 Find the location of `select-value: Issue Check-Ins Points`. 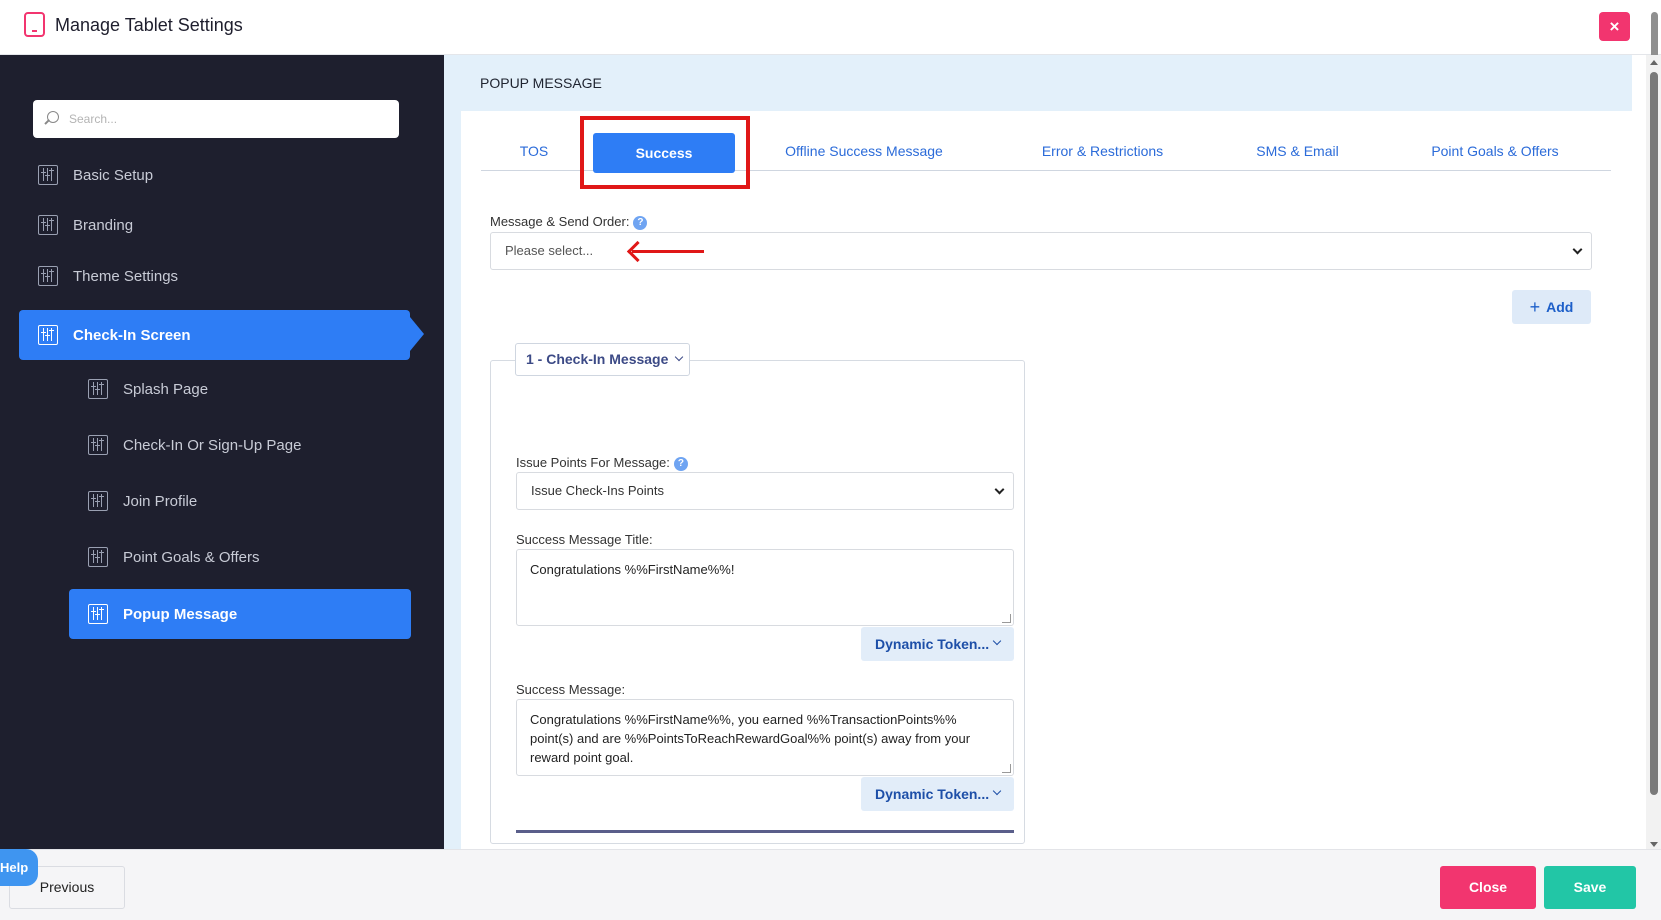

select-value: Issue Check-Ins Points is located at coordinates (597, 490).